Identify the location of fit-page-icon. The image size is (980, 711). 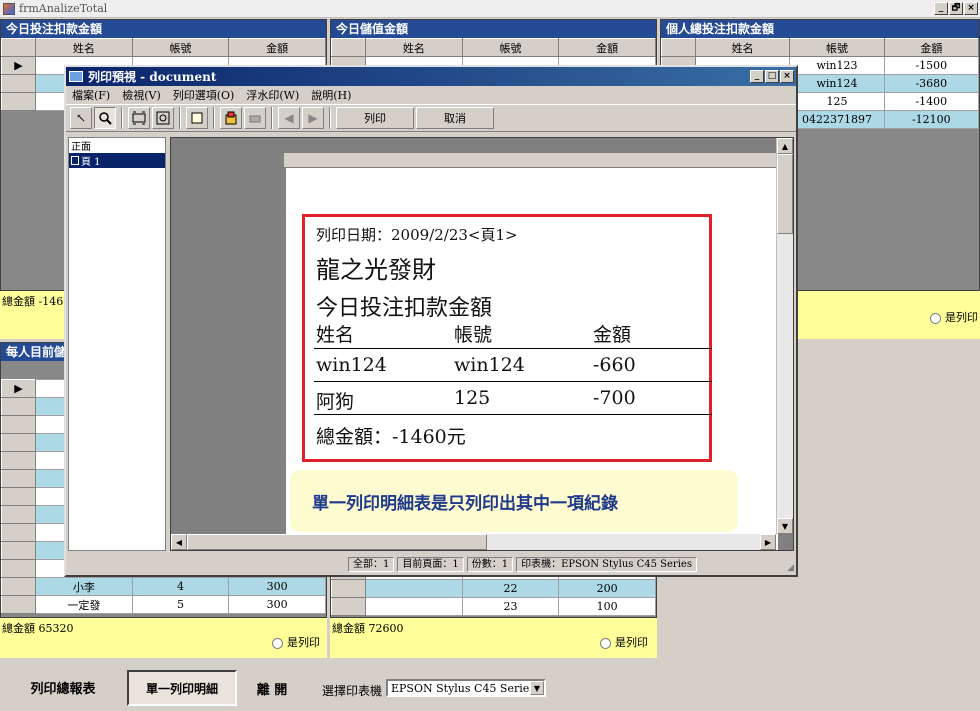
(139, 118).